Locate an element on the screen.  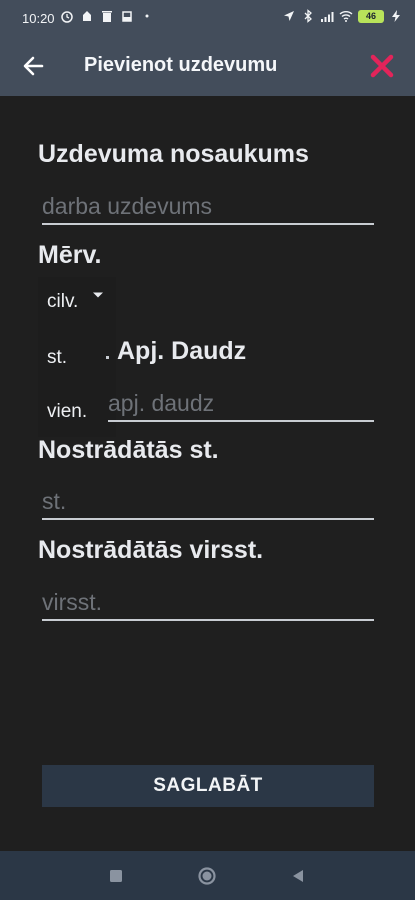
hours-field is located at coordinates (208, 500).